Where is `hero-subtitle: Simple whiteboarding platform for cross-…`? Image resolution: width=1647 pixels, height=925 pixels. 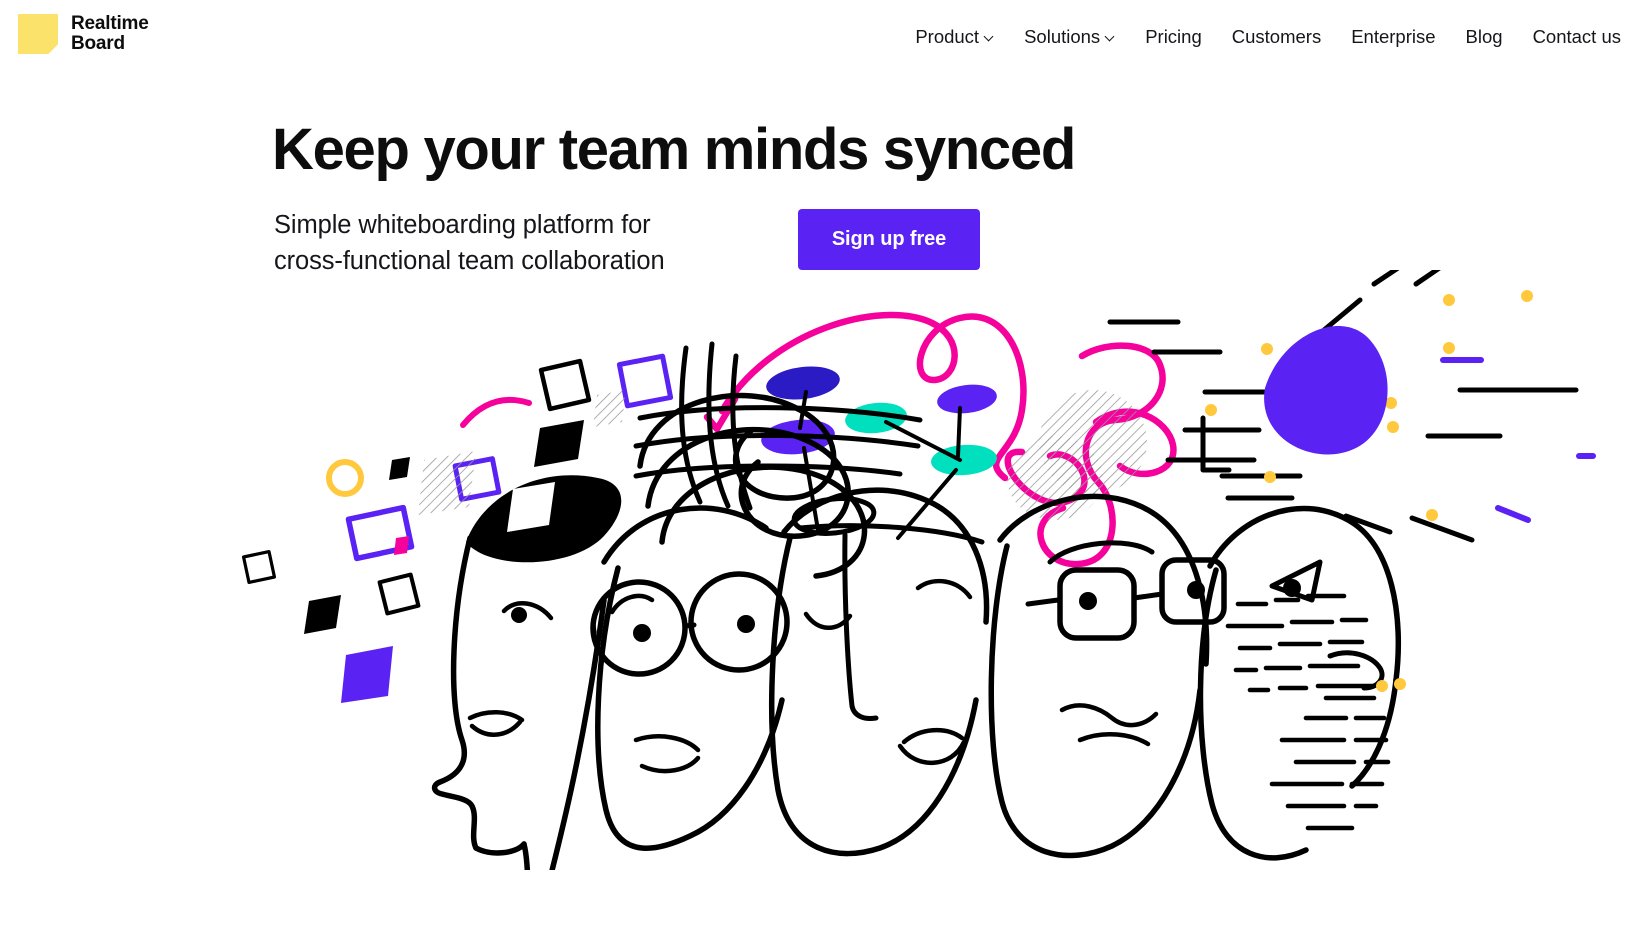 hero-subtitle: Simple whiteboarding platform for cross-… is located at coordinates (469, 243).